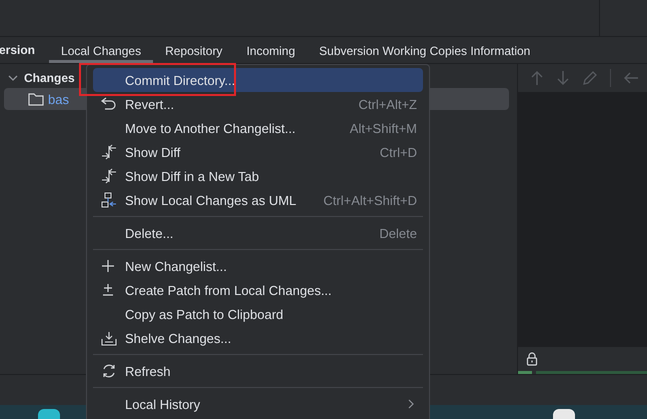  Describe the element at coordinates (258, 404) in the screenshot. I see `menu-item: Local History` at that location.